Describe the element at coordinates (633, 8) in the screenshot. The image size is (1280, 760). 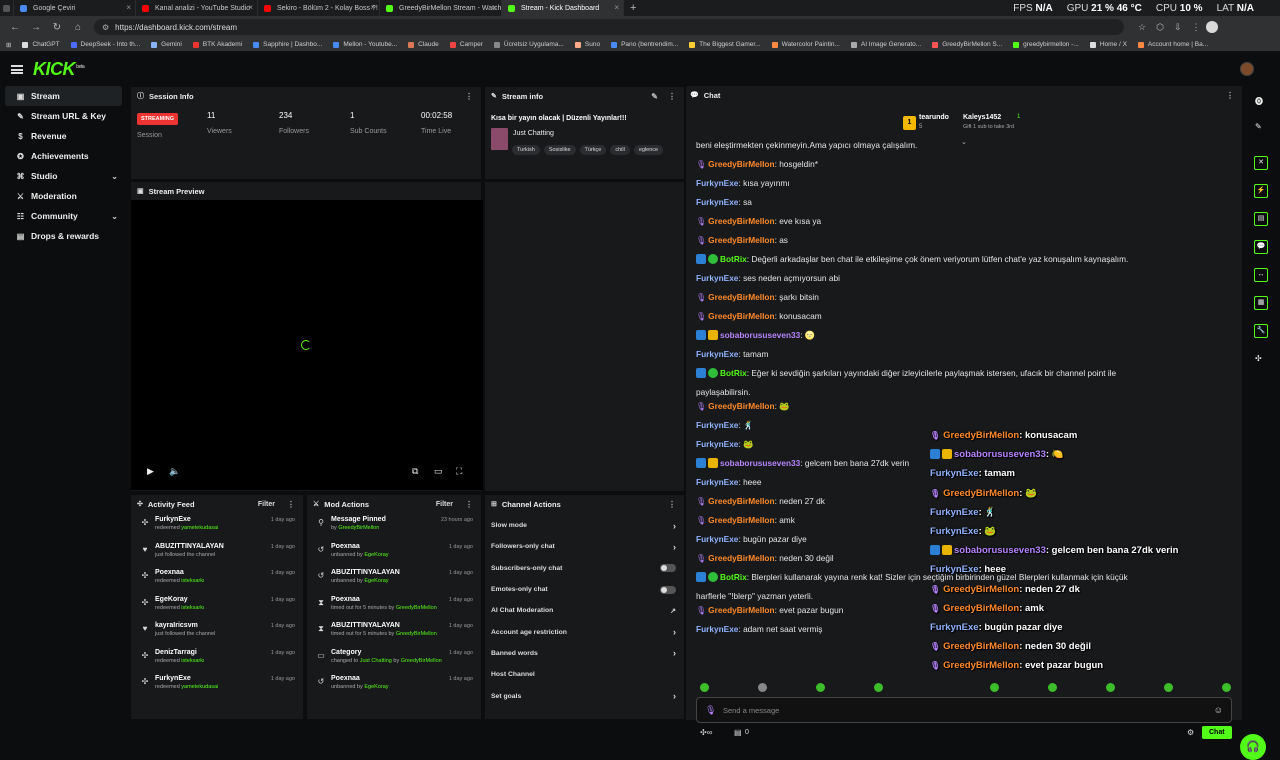
I see `new-tab-icon: +` at that location.